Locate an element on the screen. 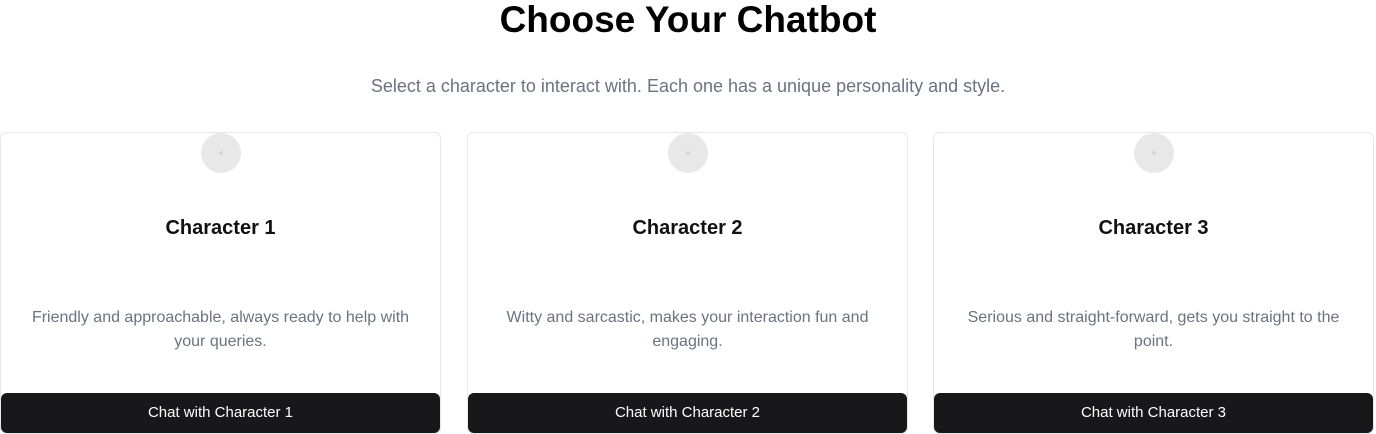  character-name: Character 3 is located at coordinates (1153, 228).